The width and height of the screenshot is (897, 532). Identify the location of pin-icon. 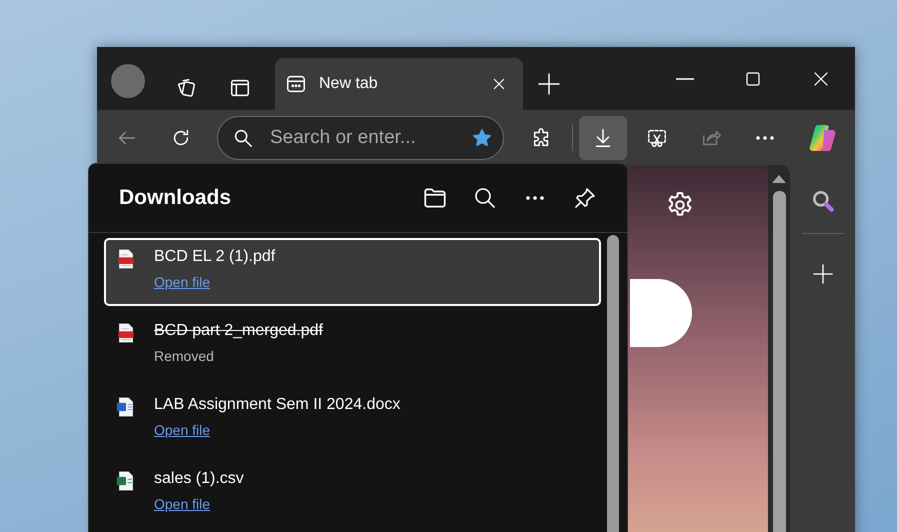
(585, 198).